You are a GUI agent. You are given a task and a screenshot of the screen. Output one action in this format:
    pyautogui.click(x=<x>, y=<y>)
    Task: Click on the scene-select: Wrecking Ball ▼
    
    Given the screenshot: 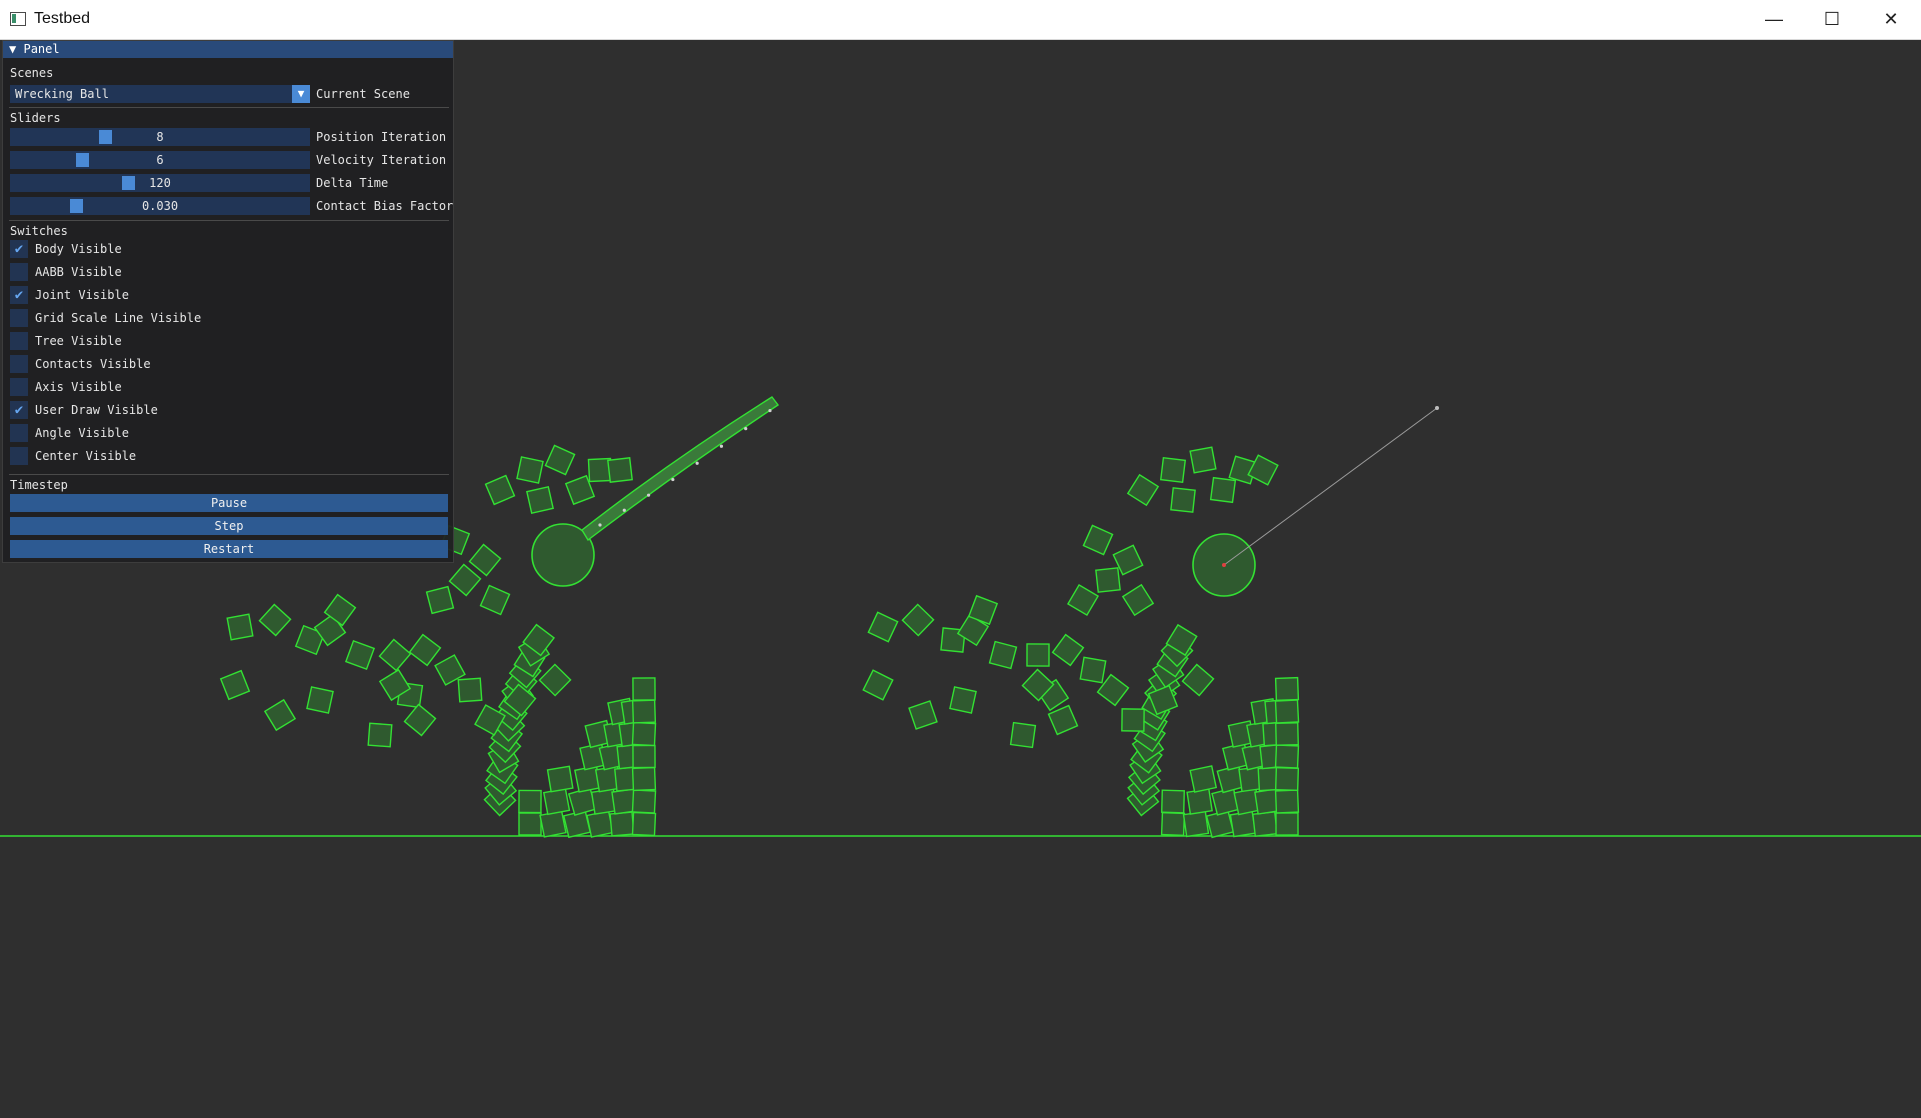 What is the action you would take?
    pyautogui.click(x=160, y=94)
    